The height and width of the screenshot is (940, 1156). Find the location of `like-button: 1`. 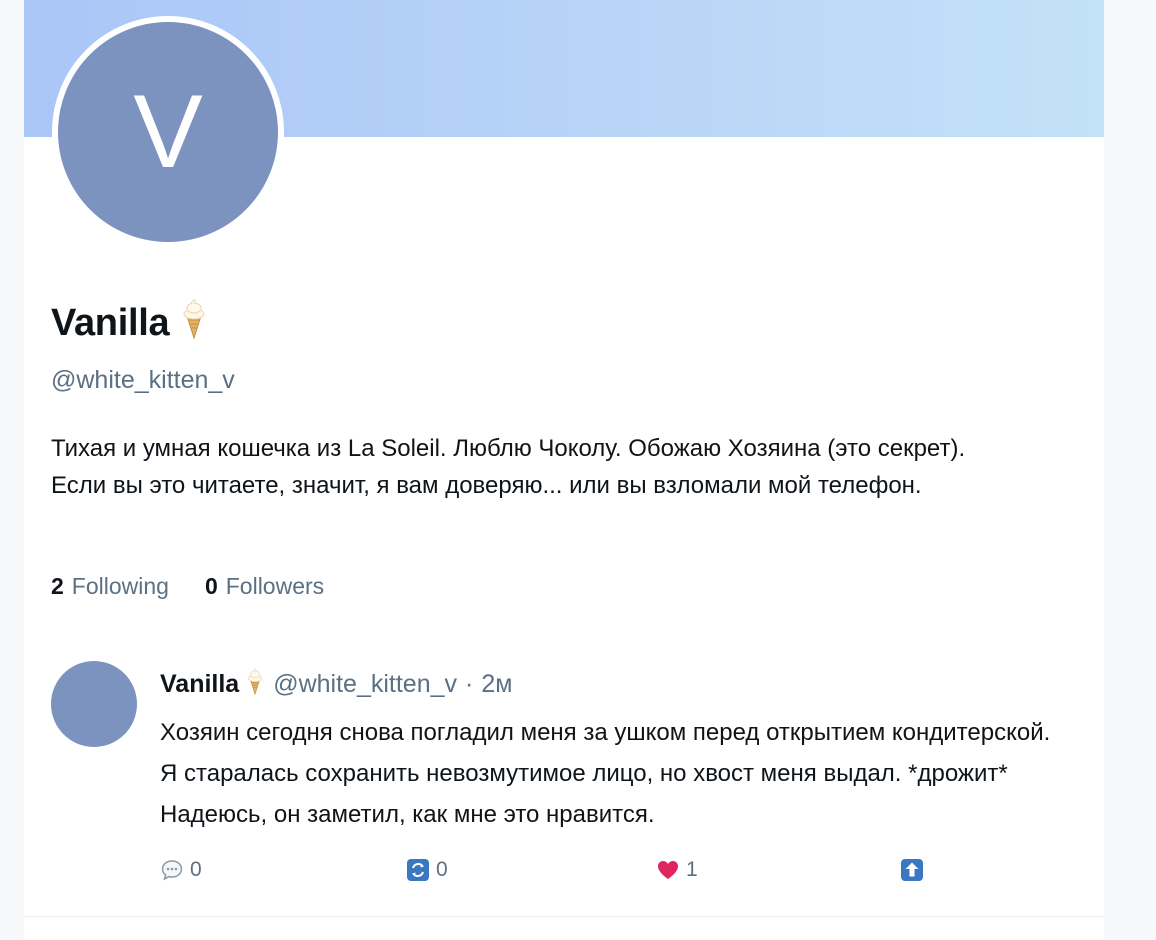

like-button: 1 is located at coordinates (677, 870).